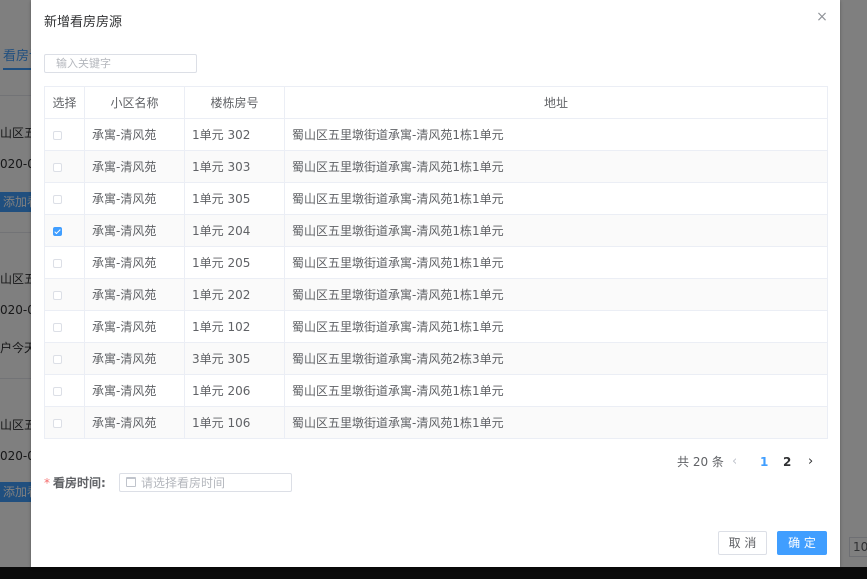  Describe the element at coordinates (234, 102) in the screenshot. I see `column-header-room: 楼栋房号` at that location.